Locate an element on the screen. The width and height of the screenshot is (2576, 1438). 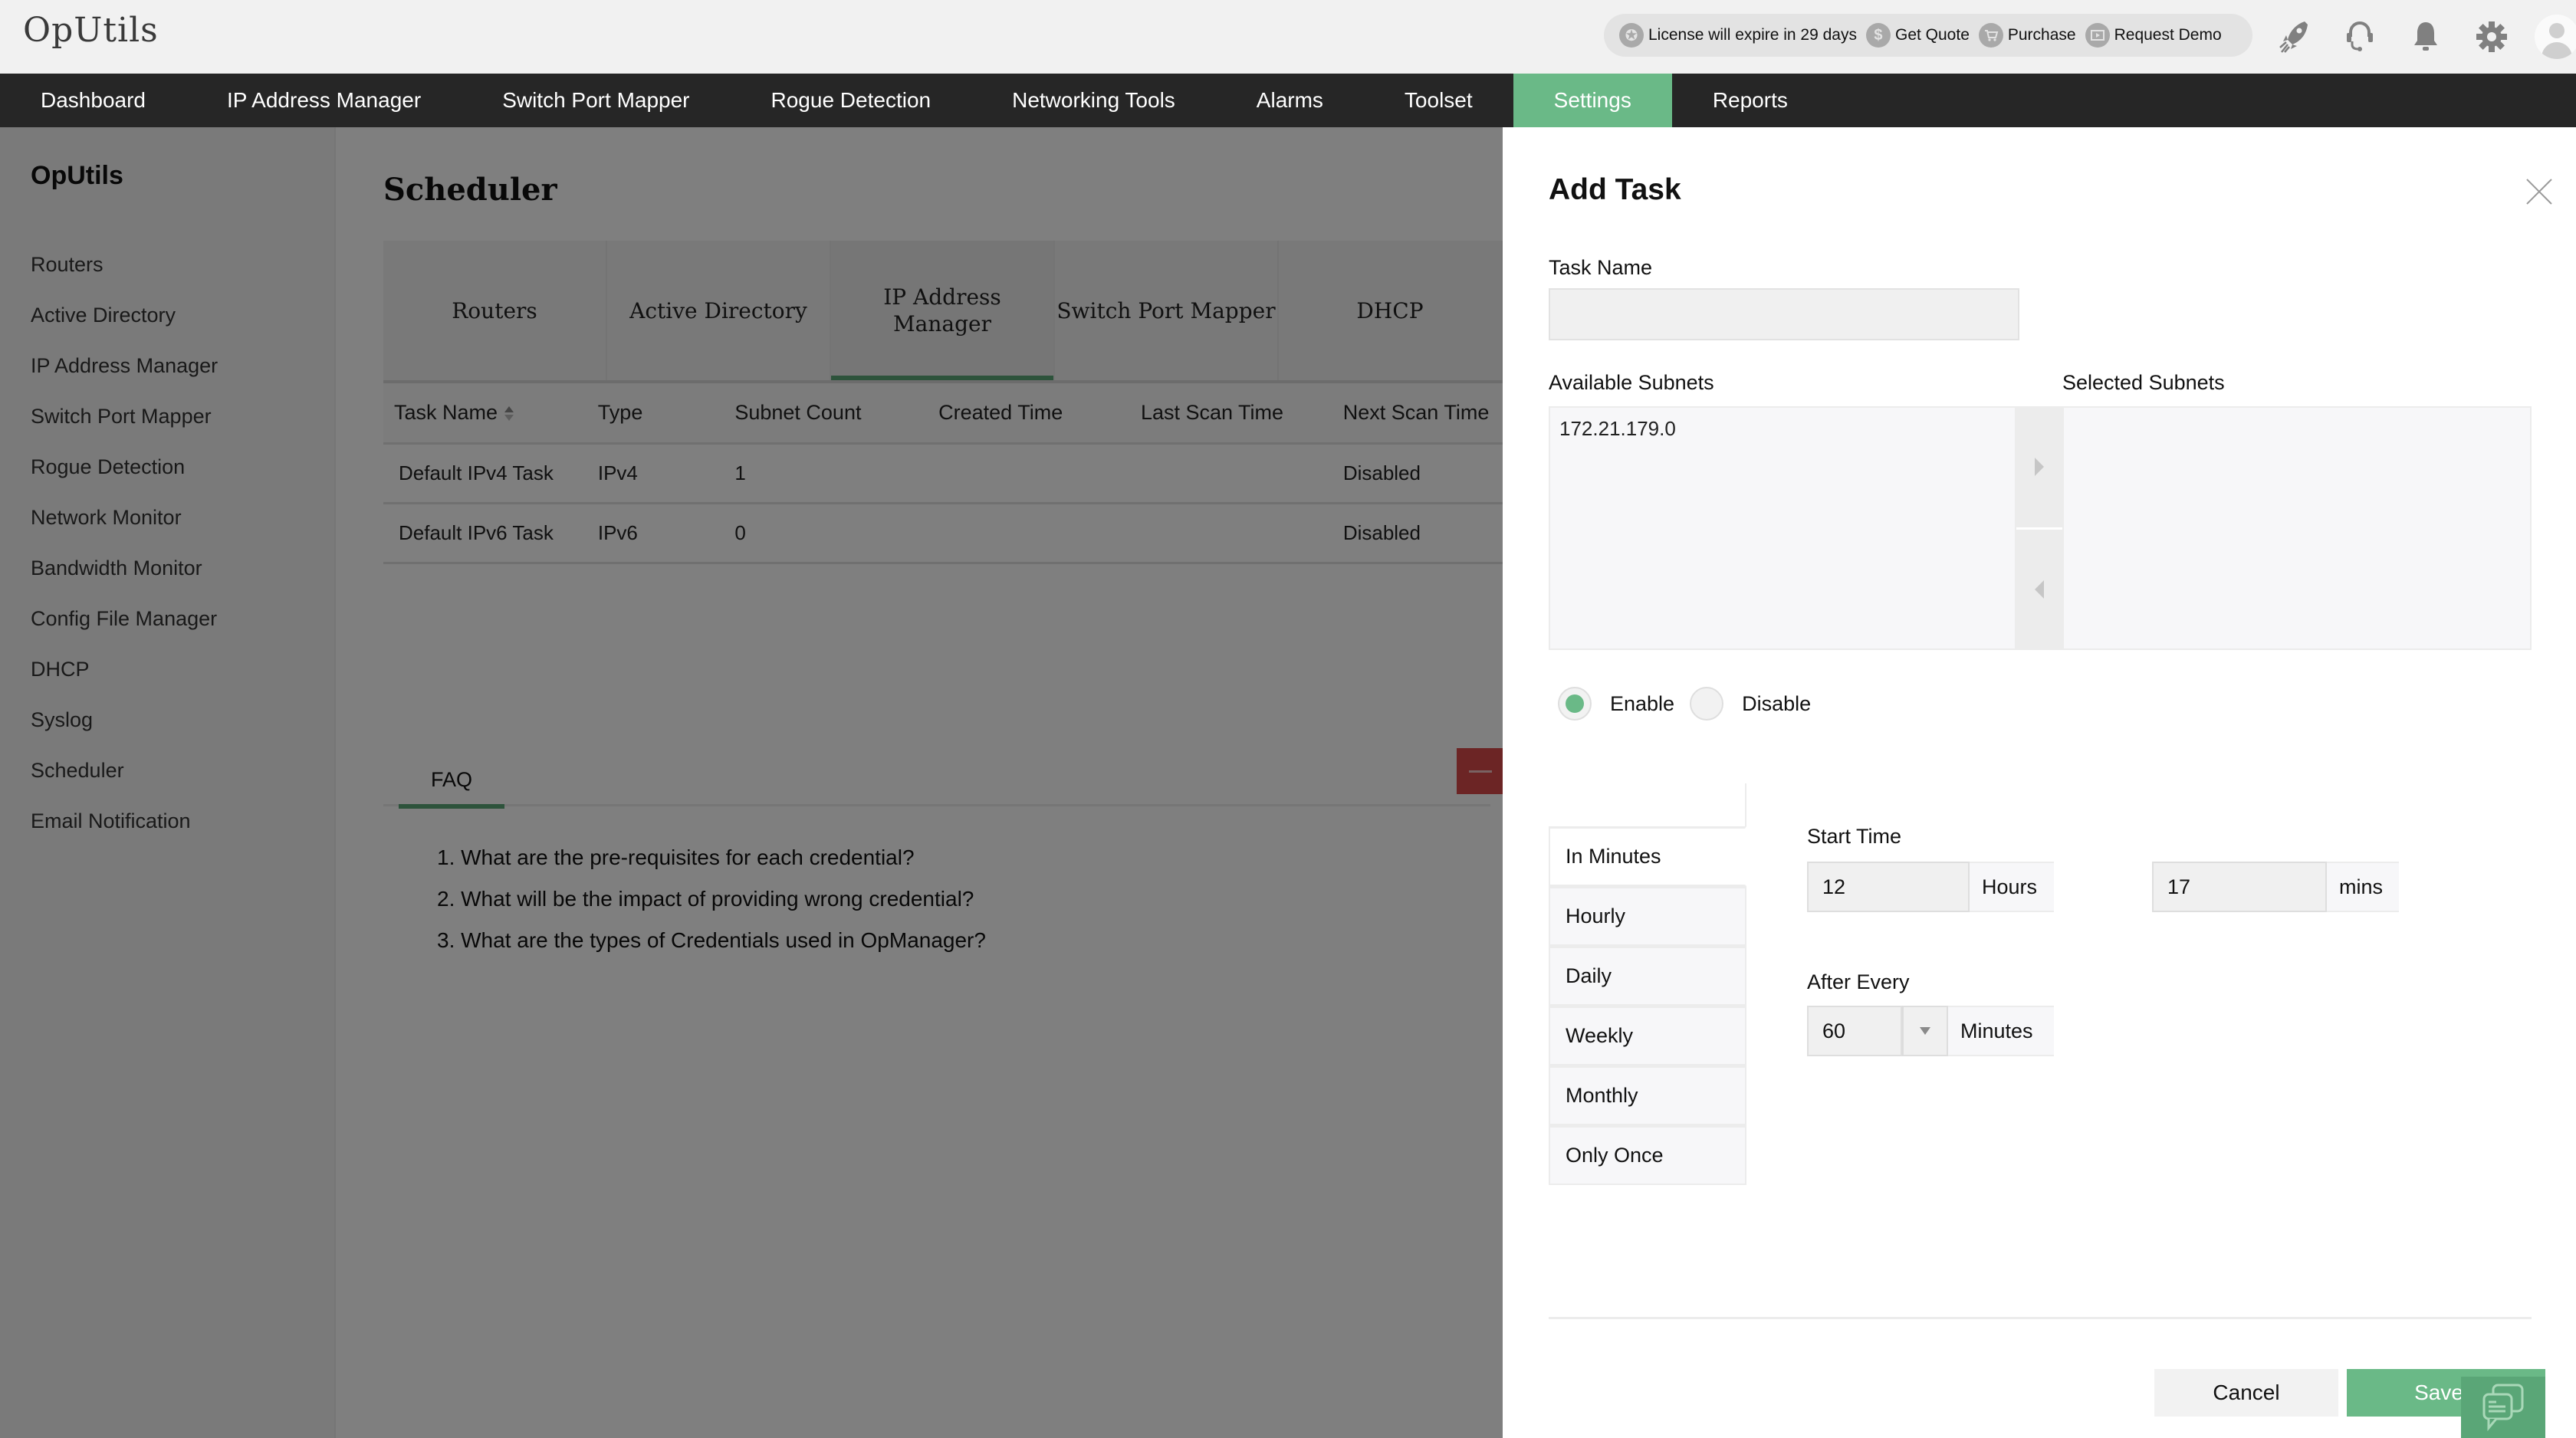
status-radio-group: Enable Disable is located at coordinates (1692, 704).